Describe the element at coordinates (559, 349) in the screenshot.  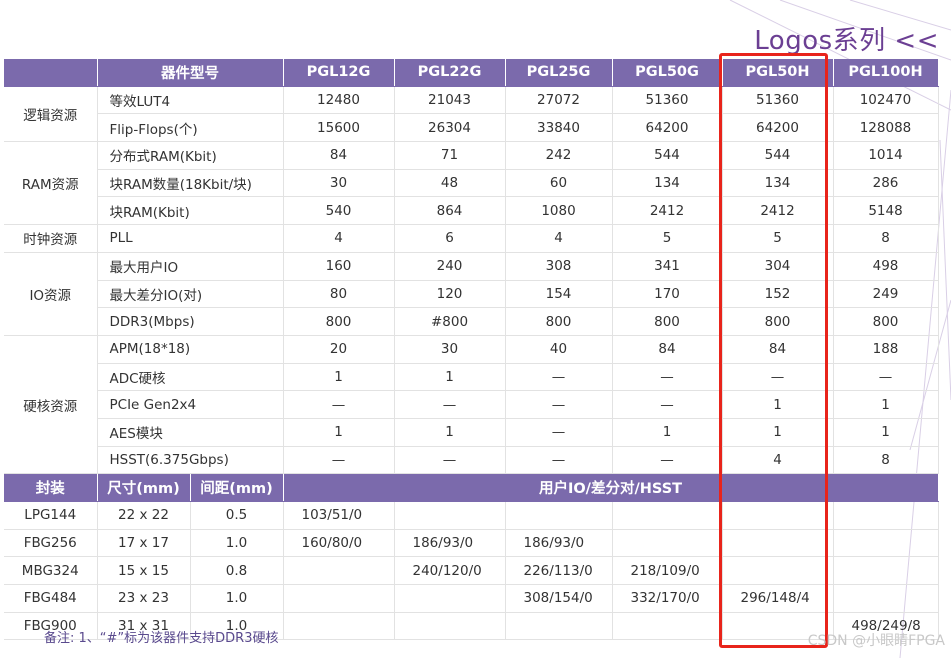
I see `value-cell: 40` at that location.